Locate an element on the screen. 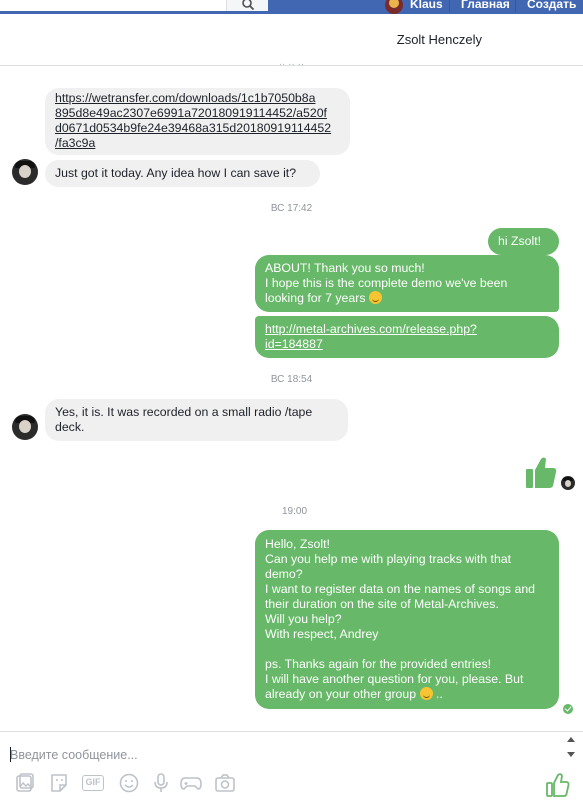 Image resolution: width=583 pixels, height=800 pixels. gif-icon: GIF is located at coordinates (93, 783).